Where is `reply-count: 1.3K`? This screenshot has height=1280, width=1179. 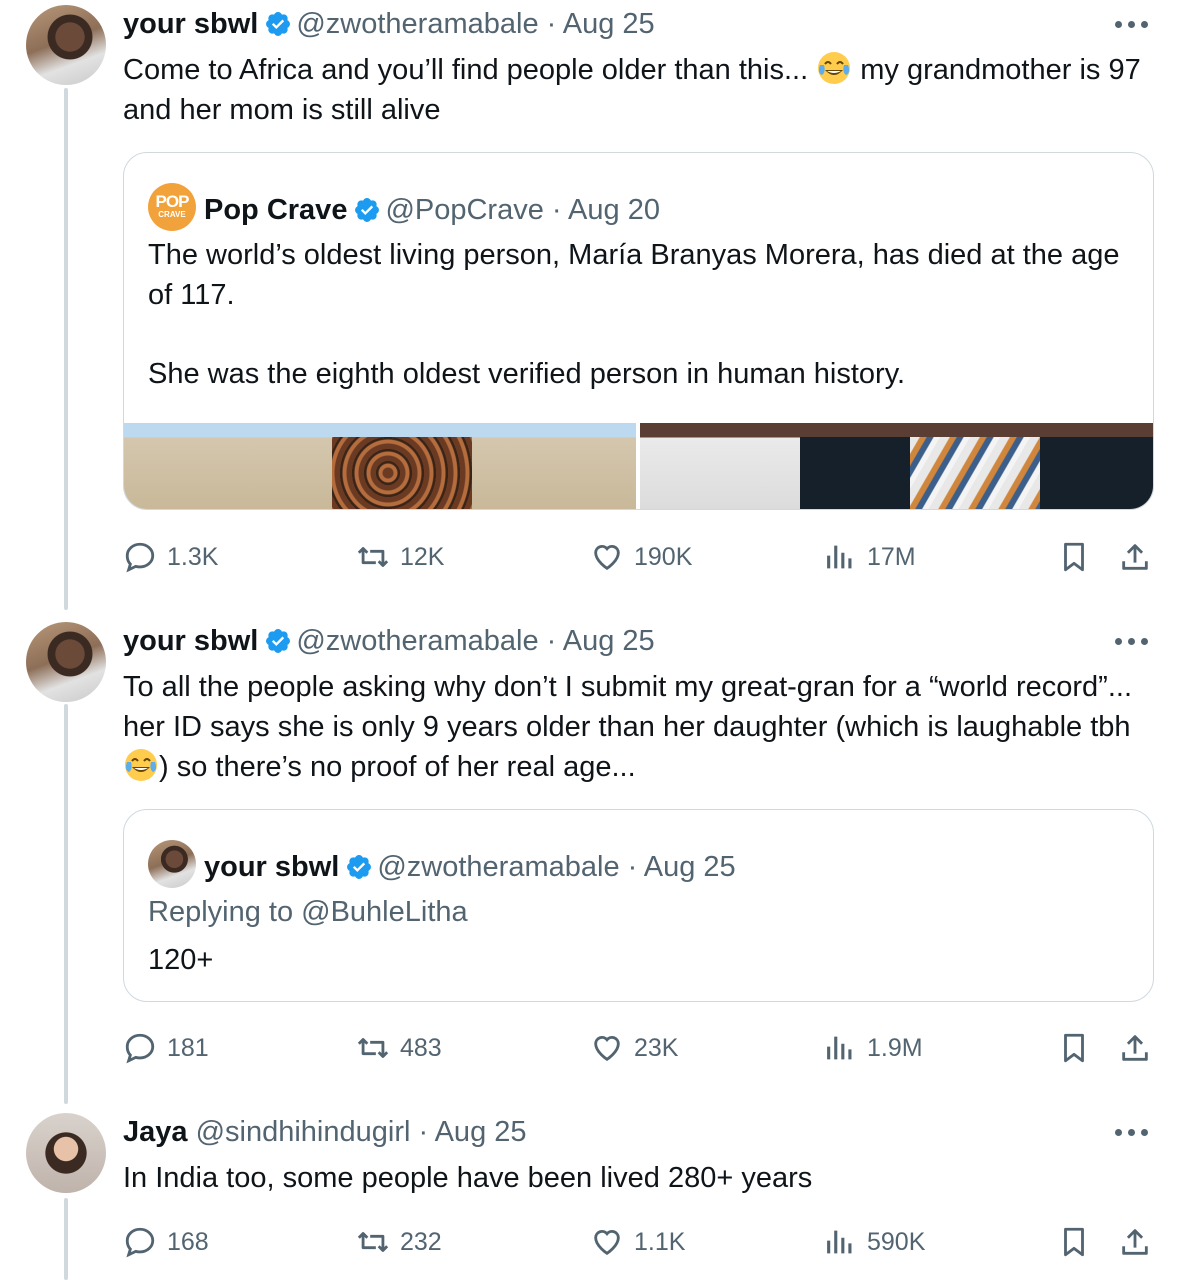 reply-count: 1.3K is located at coordinates (193, 556).